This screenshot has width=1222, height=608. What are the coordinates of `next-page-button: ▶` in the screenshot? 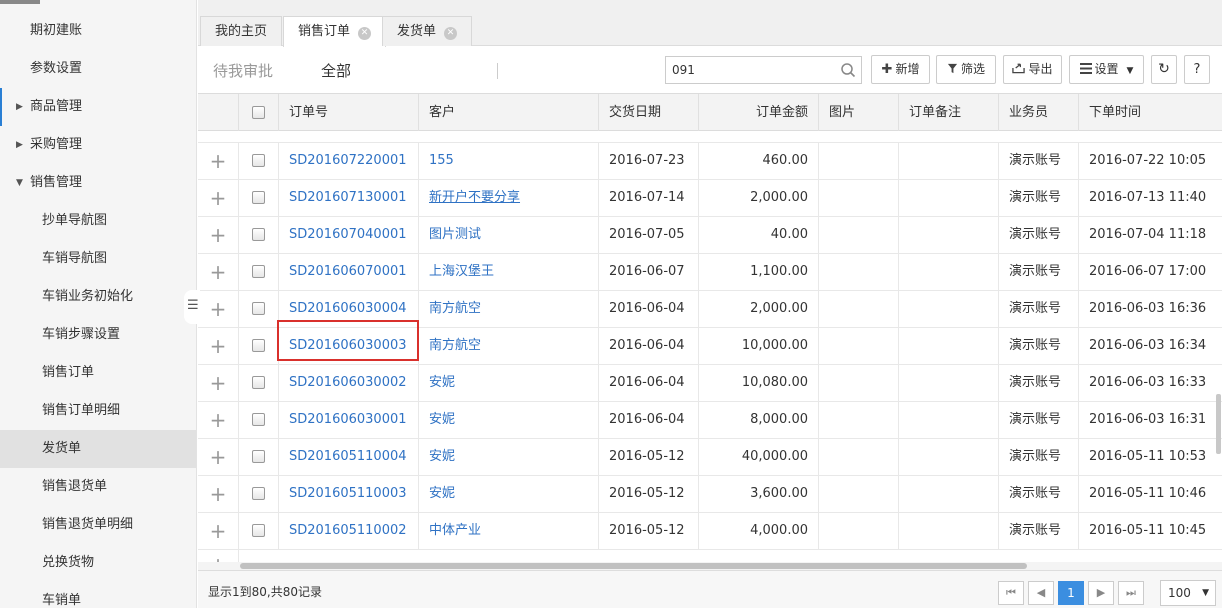 It's located at (1101, 593).